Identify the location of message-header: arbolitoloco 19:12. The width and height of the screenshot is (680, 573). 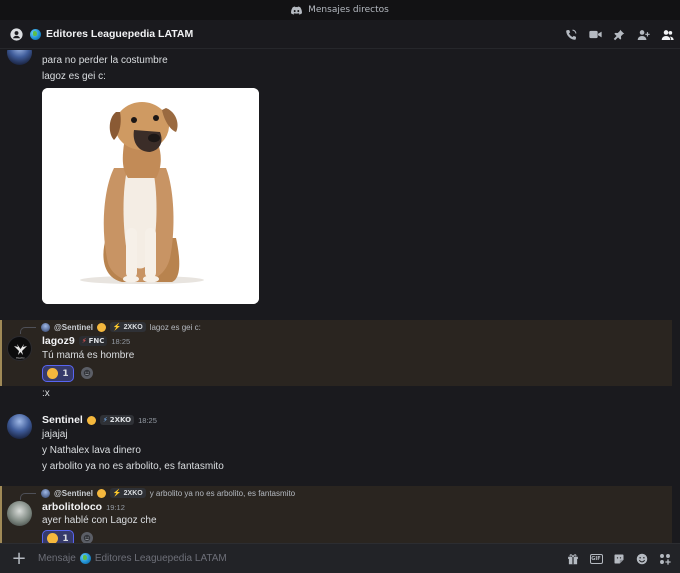
(83, 507).